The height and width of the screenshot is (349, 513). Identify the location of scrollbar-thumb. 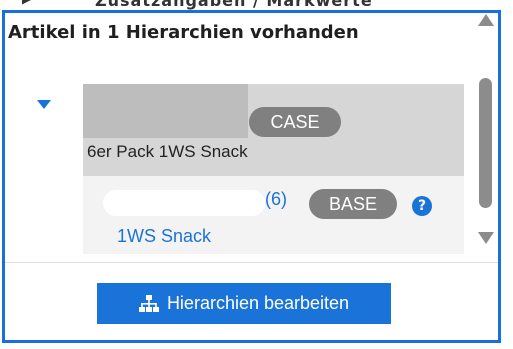
(485, 143).